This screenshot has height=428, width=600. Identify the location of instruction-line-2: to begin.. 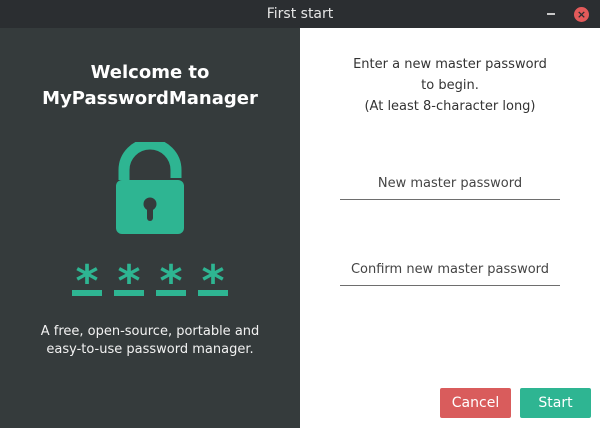
(450, 85).